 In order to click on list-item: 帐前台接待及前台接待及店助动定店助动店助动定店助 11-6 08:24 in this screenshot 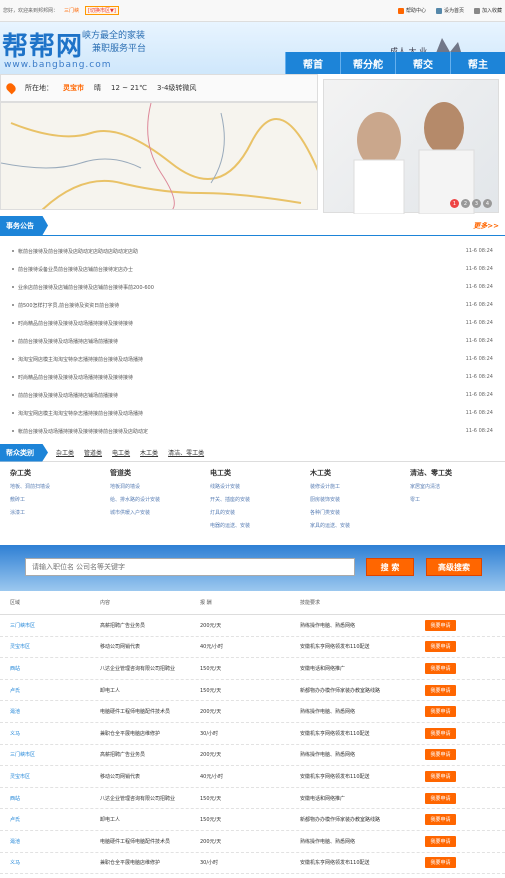, I will do `click(252, 251)`.